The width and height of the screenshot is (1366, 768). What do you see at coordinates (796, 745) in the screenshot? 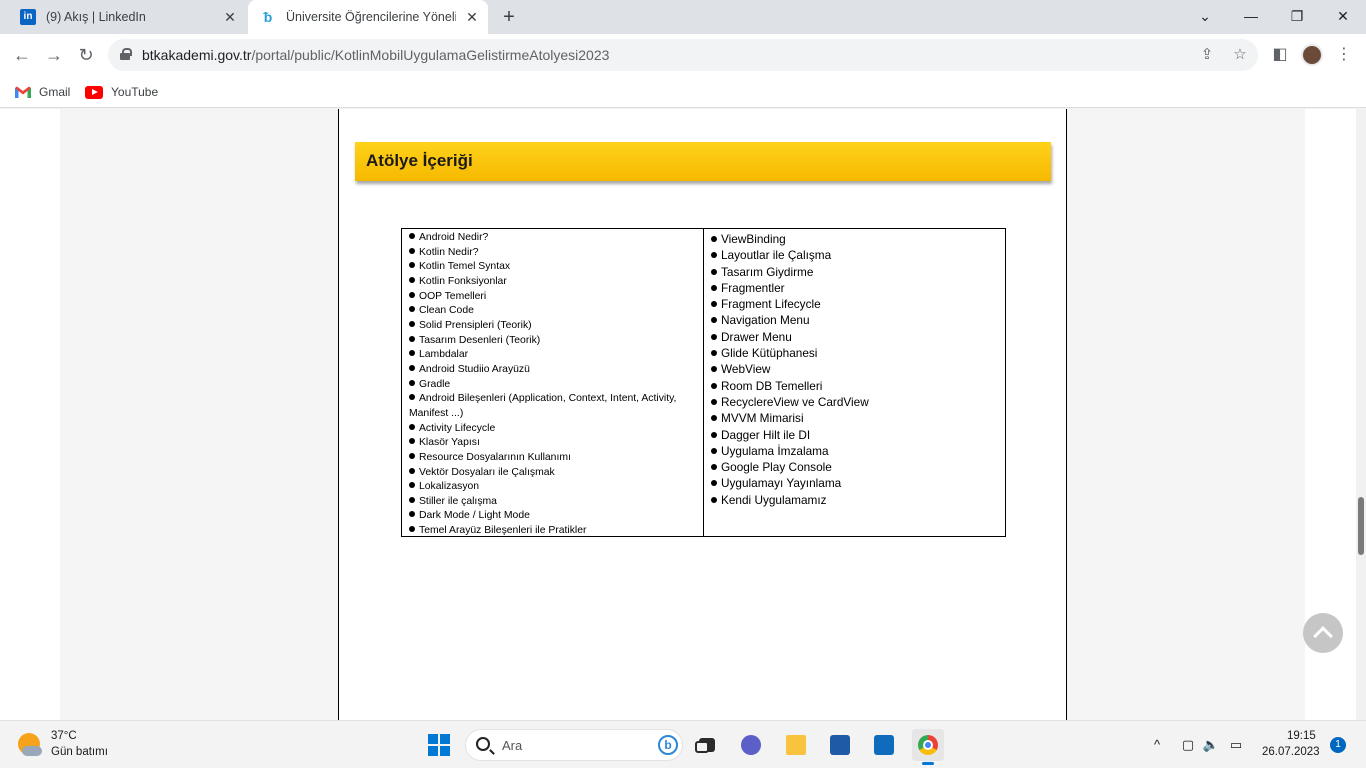
I see `file-explorer-icon` at bounding box center [796, 745].